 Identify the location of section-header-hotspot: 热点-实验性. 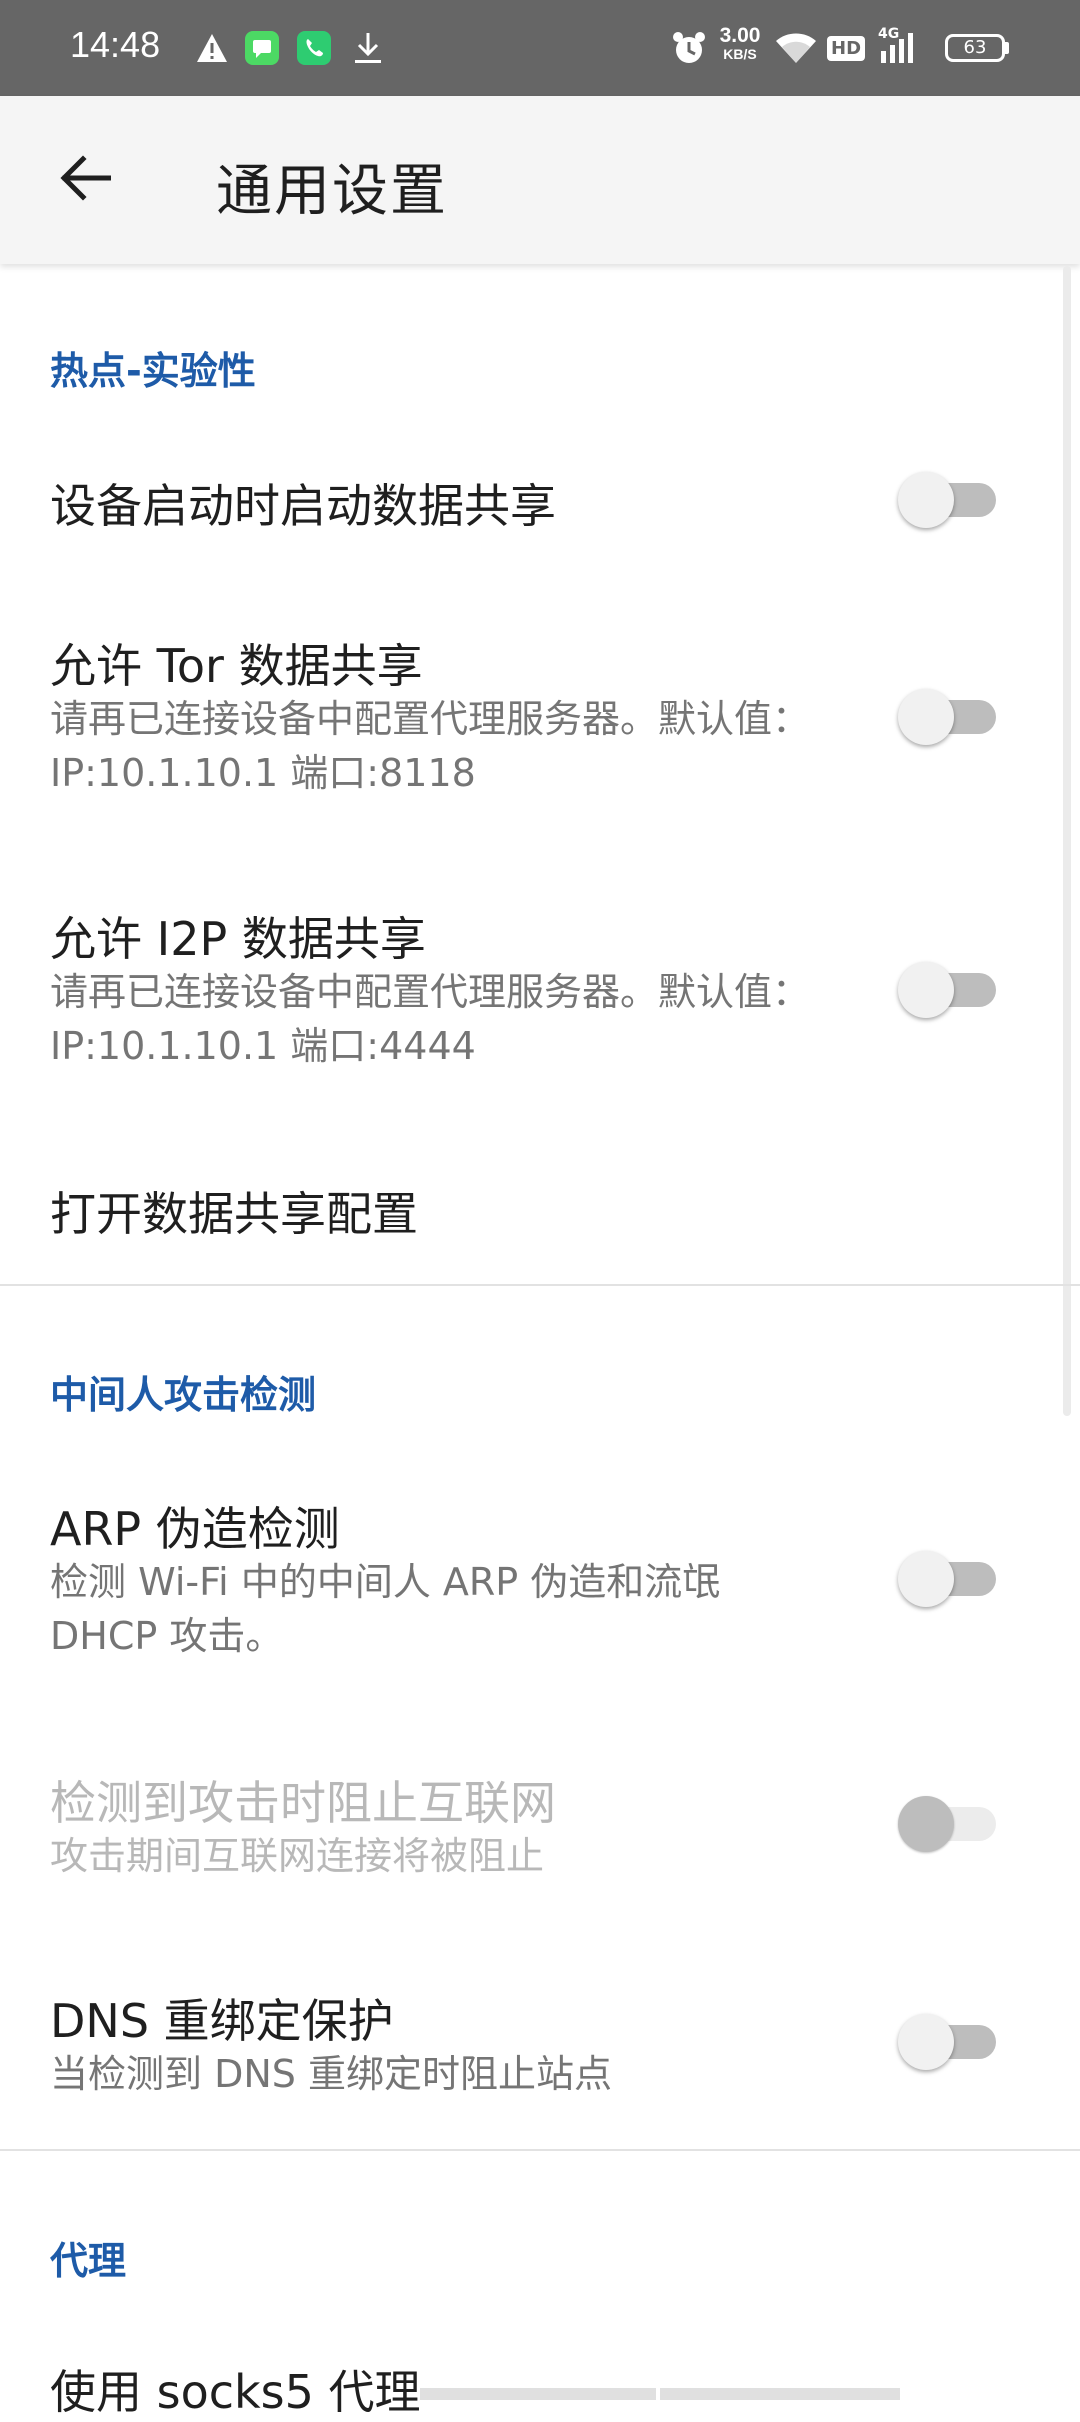
(153, 371).